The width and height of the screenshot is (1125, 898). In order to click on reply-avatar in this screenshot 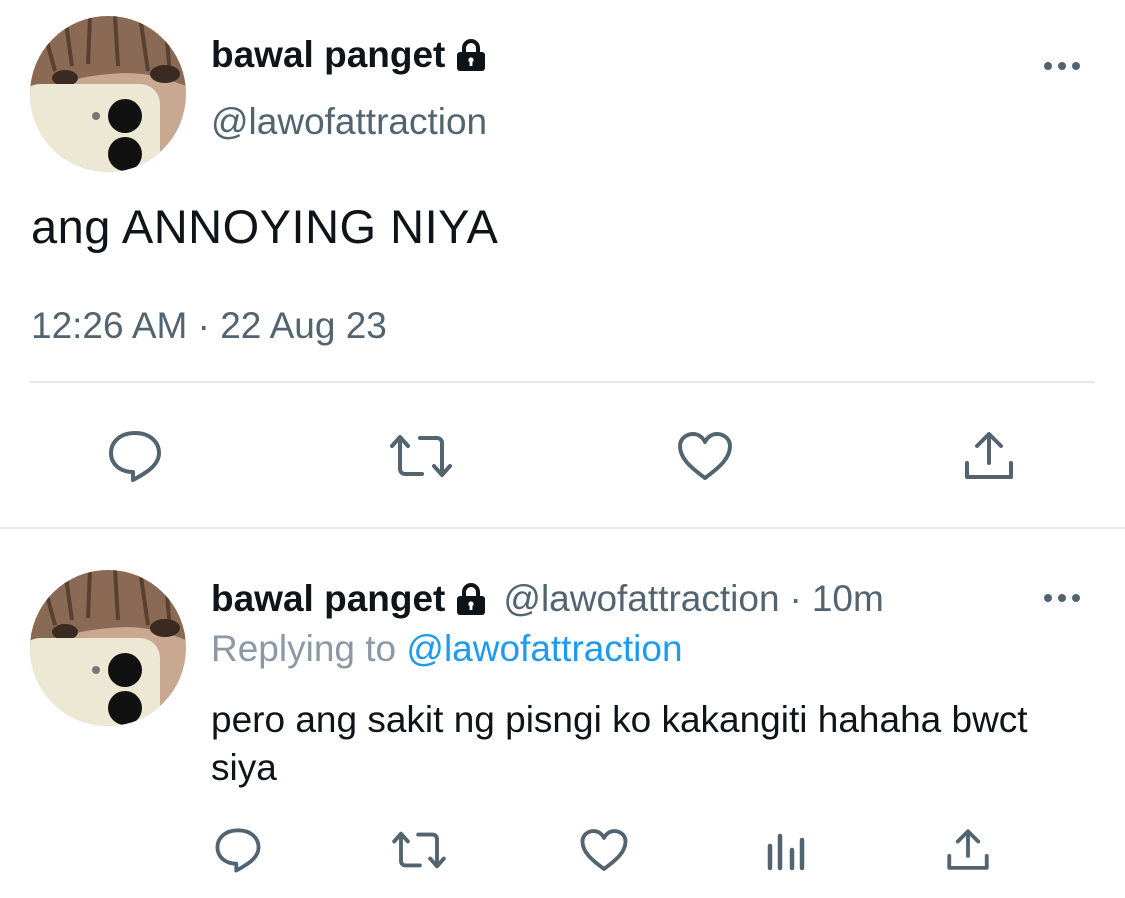, I will do `click(108, 648)`.